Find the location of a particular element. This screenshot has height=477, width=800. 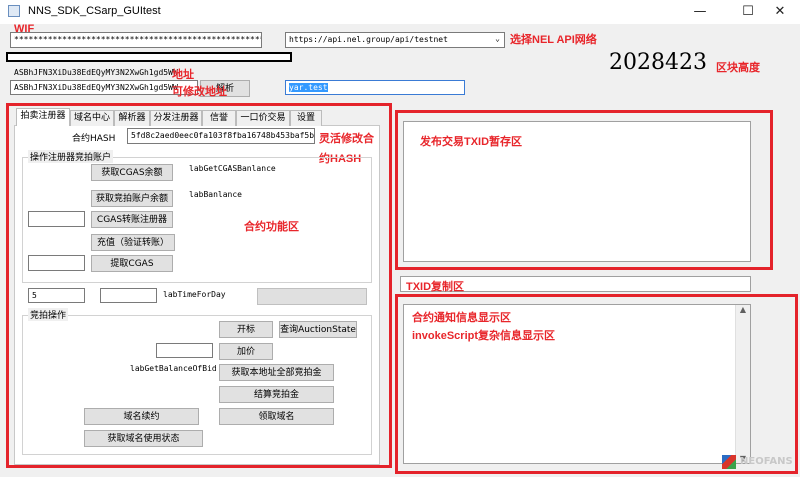

block-height-annotation: 区块高度 is located at coordinates (738, 68).